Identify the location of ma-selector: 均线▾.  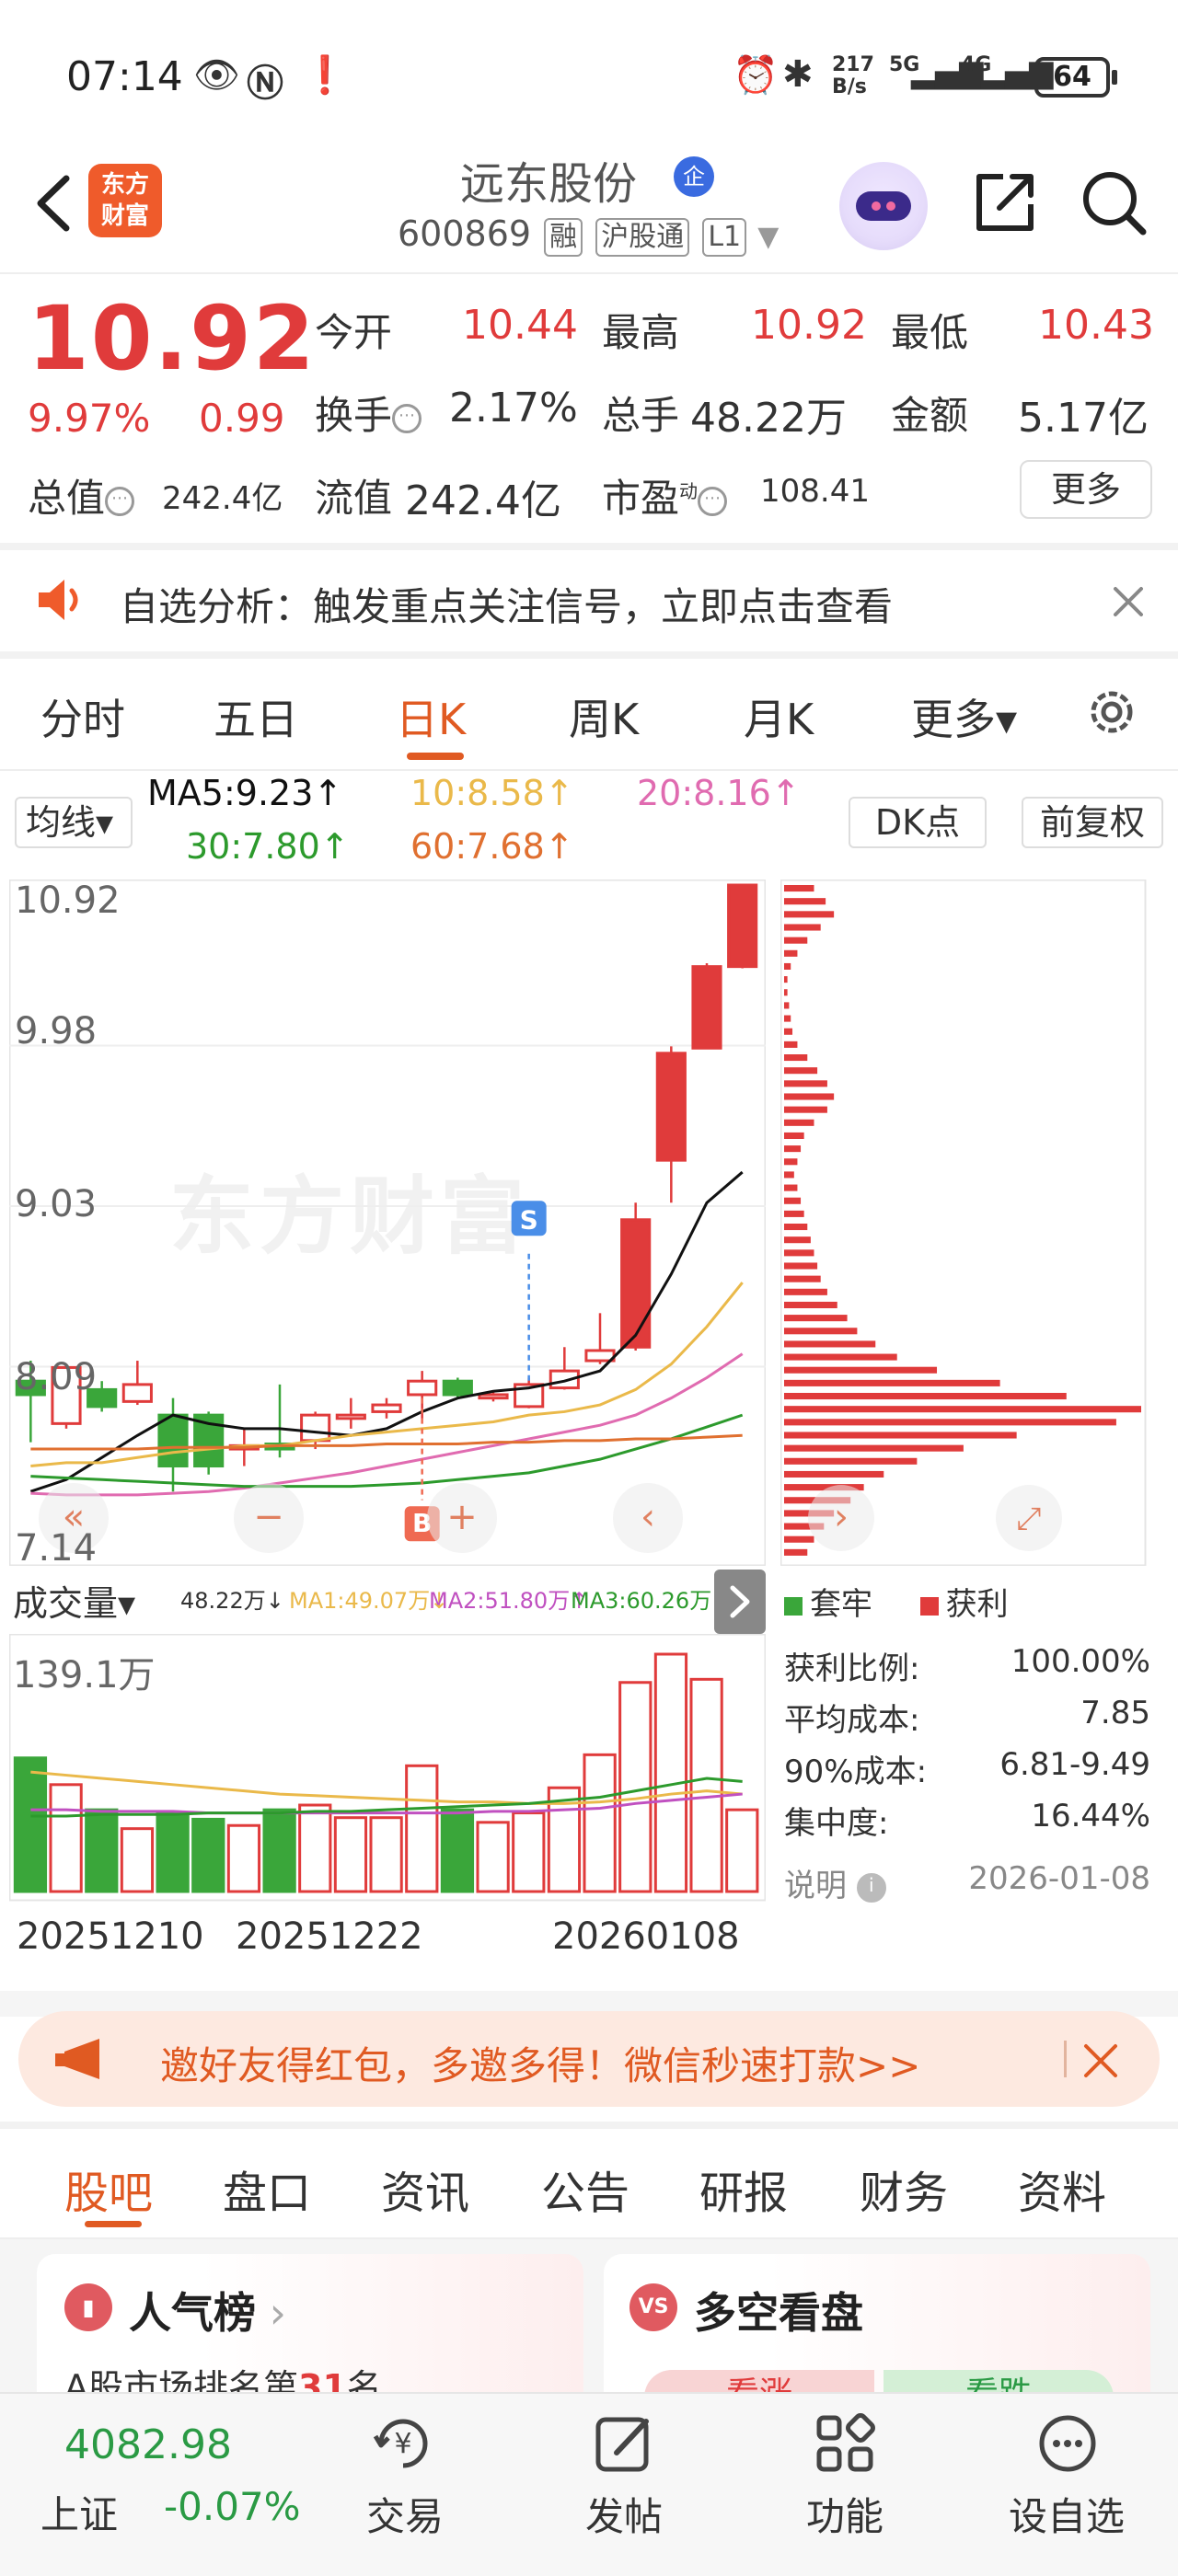
(74, 822).